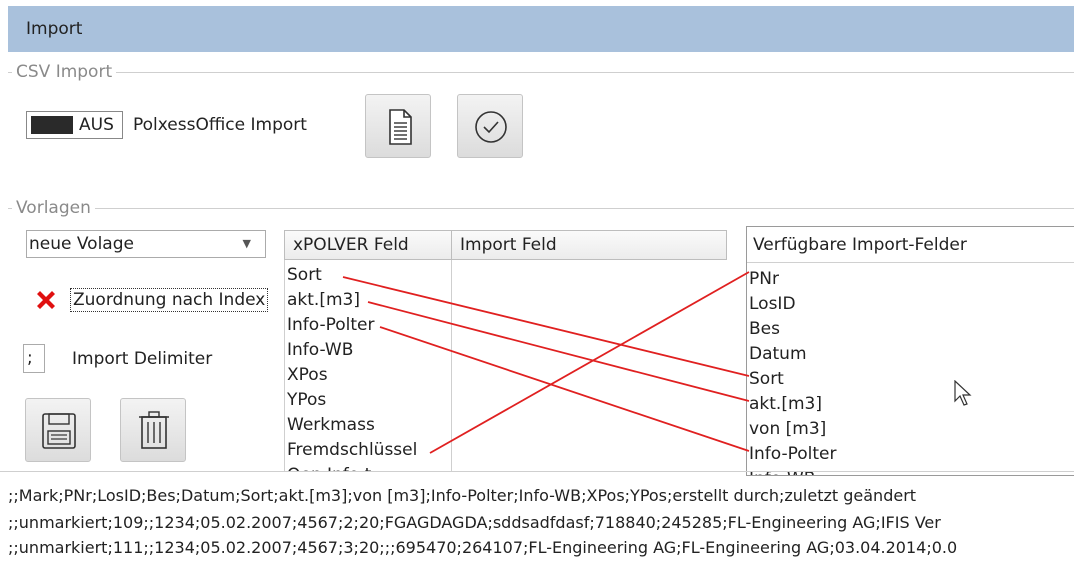 This screenshot has height=561, width=1074. I want to click on column-header-xpolver-field: xPOLVER Feld, so click(368, 245).